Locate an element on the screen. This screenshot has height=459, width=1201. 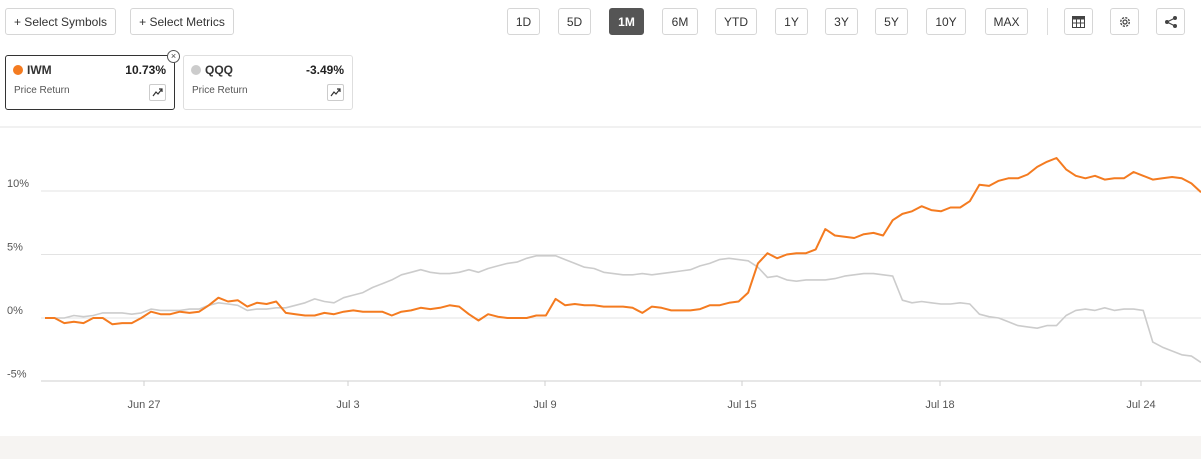
settings-button is located at coordinates (1124, 21).